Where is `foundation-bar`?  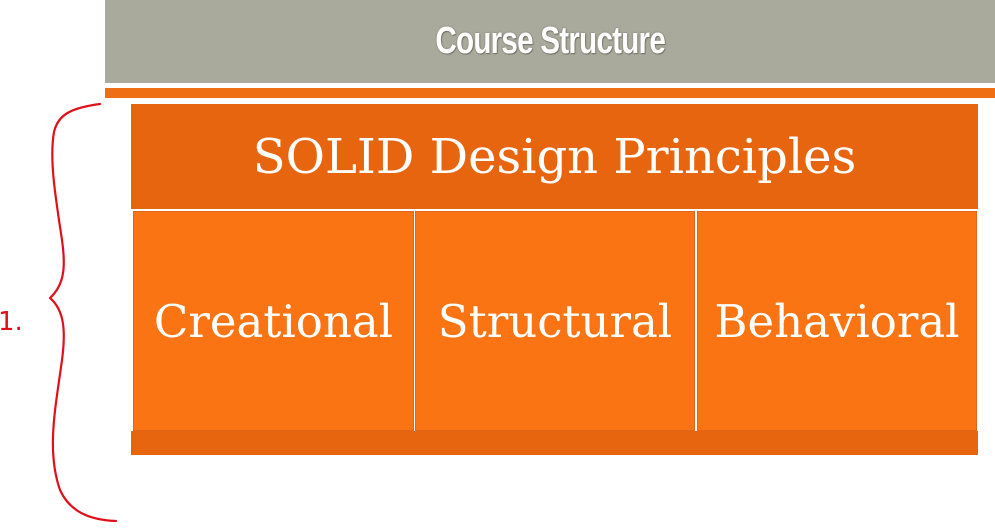 foundation-bar is located at coordinates (554, 443).